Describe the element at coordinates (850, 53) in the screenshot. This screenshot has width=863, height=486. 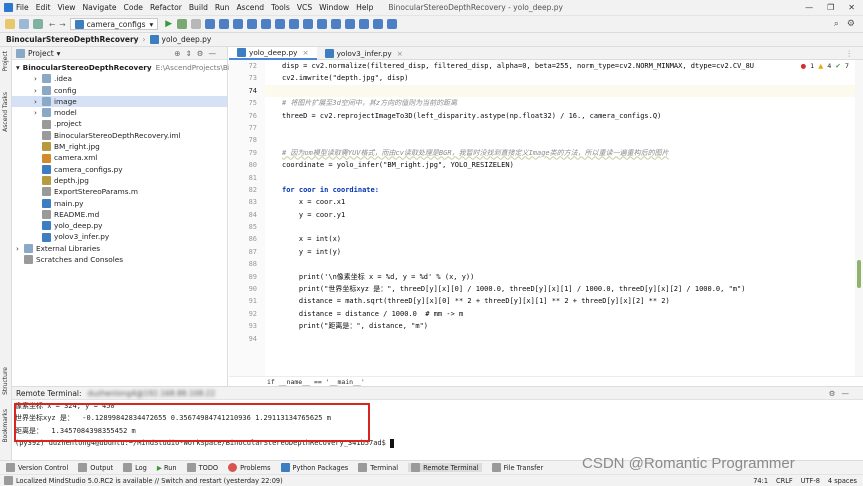
I see `more-tabs-icon: ⋮` at that location.